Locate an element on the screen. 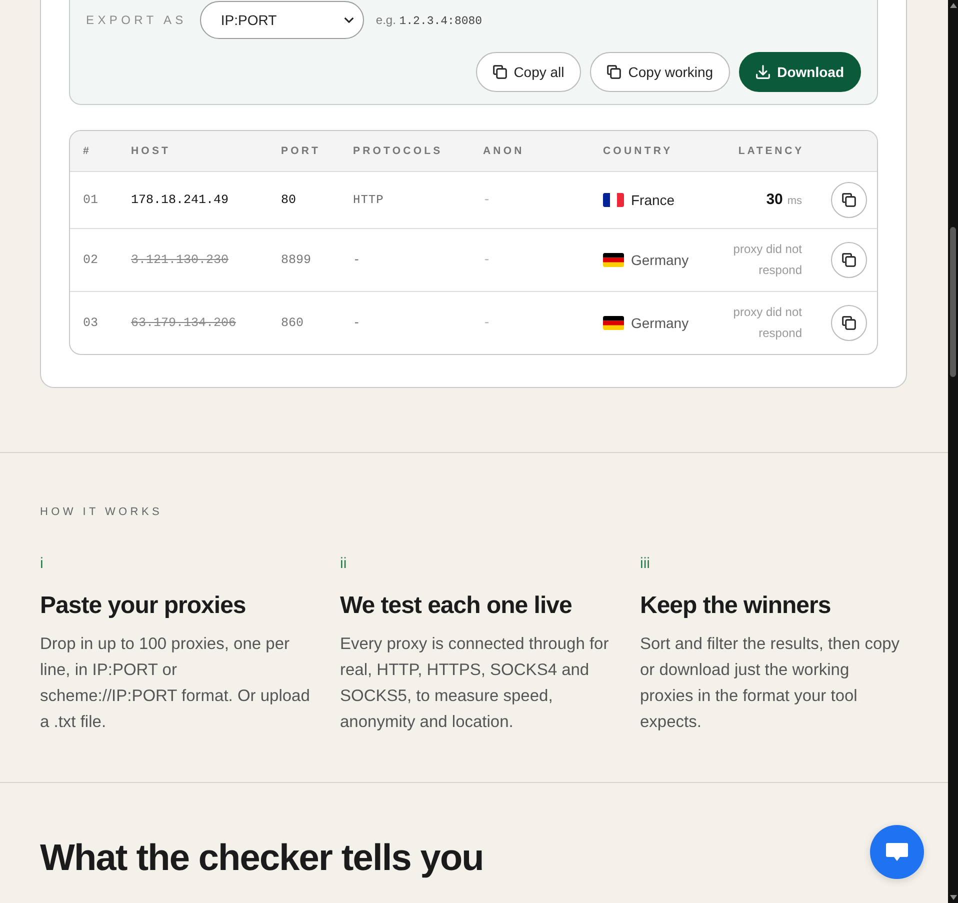 This screenshot has width=958, height=903. step-numeral: i is located at coordinates (42, 564).